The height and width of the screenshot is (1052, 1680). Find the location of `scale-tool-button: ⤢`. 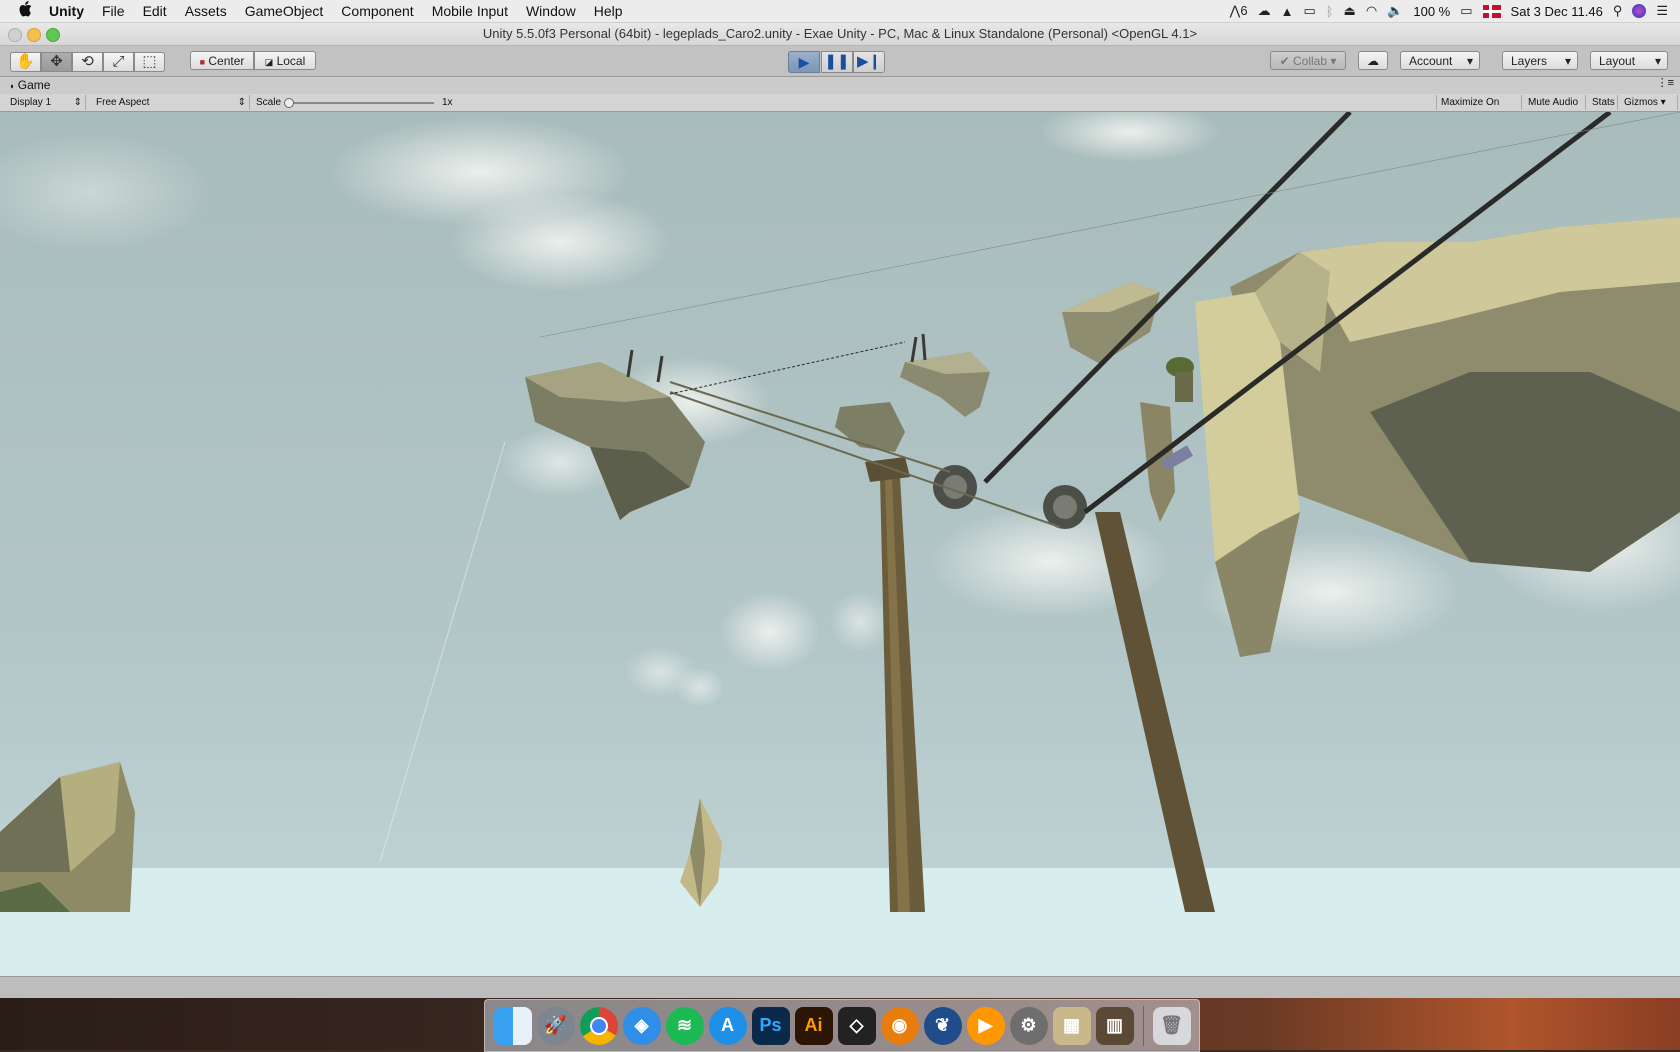

scale-tool-button: ⤢ is located at coordinates (118, 62).